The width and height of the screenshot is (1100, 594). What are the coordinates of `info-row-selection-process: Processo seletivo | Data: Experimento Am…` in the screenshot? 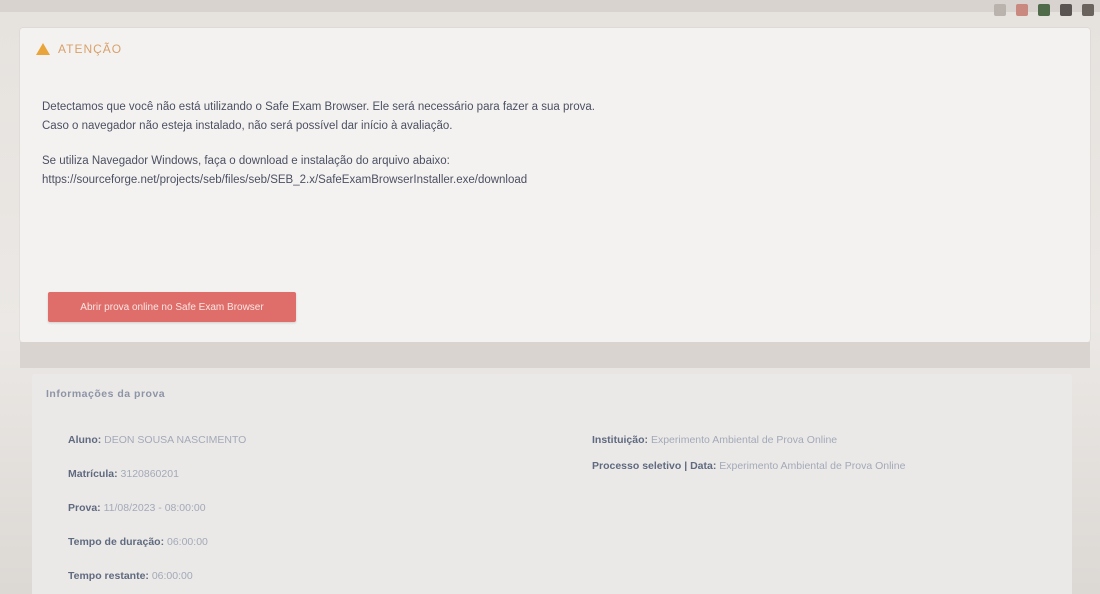 It's located at (748, 471).